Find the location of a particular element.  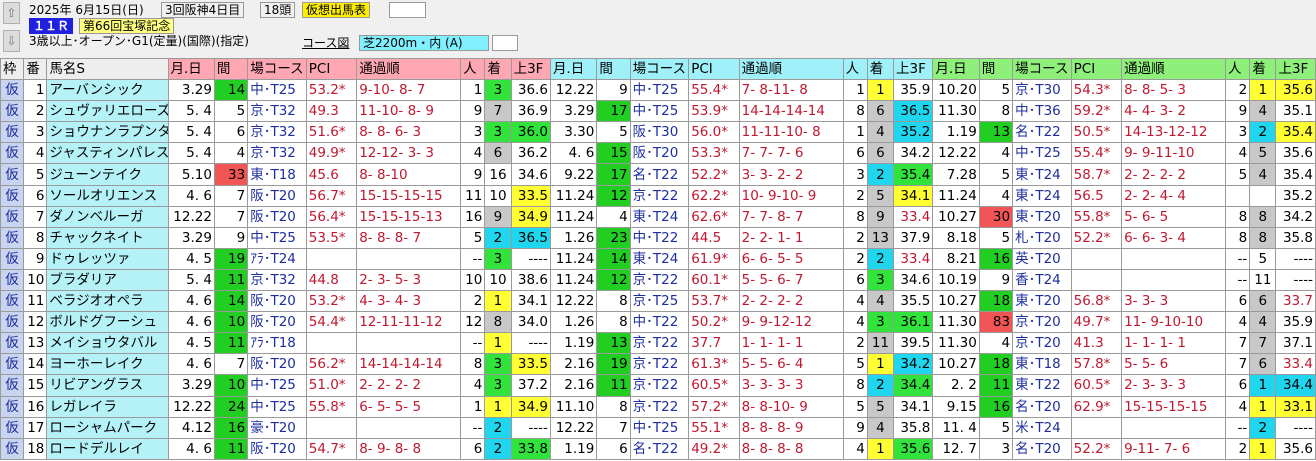

col-date-1: 月.日 is located at coordinates (191, 69).